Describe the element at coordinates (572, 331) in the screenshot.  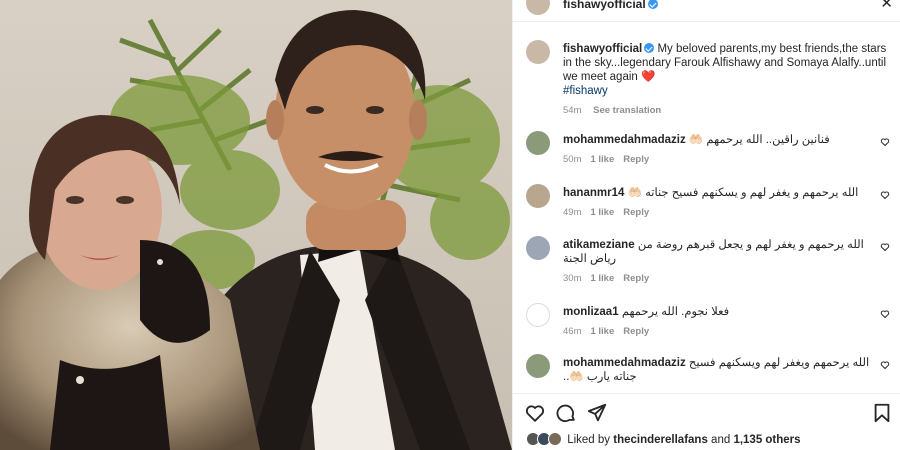
I see `comment-time: 46m` at that location.